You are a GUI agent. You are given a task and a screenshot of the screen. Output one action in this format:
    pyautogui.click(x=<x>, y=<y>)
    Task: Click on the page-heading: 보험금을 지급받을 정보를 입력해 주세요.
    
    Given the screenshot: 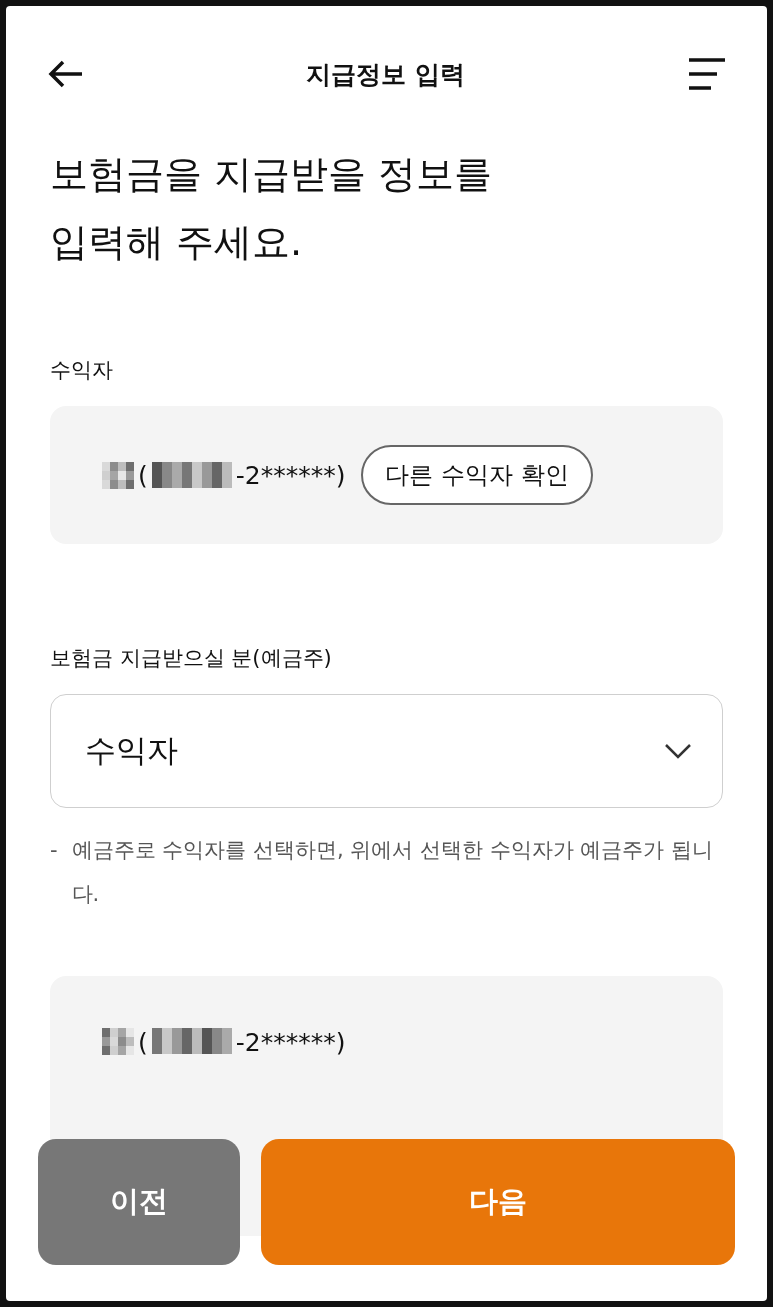 What is the action you would take?
    pyautogui.click(x=272, y=208)
    